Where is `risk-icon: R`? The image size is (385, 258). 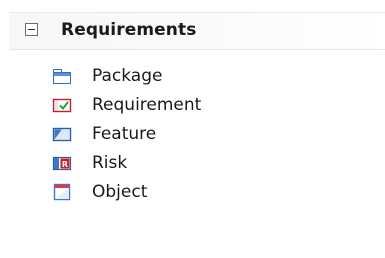
risk-icon: R is located at coordinates (62, 163).